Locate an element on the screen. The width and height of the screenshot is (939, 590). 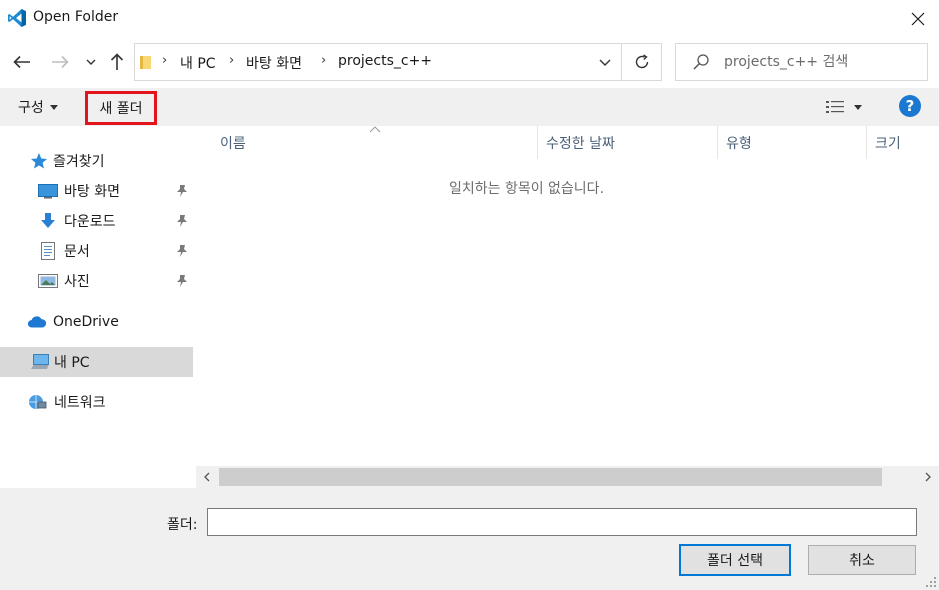
nav-label: OneDrive is located at coordinates (86, 322).